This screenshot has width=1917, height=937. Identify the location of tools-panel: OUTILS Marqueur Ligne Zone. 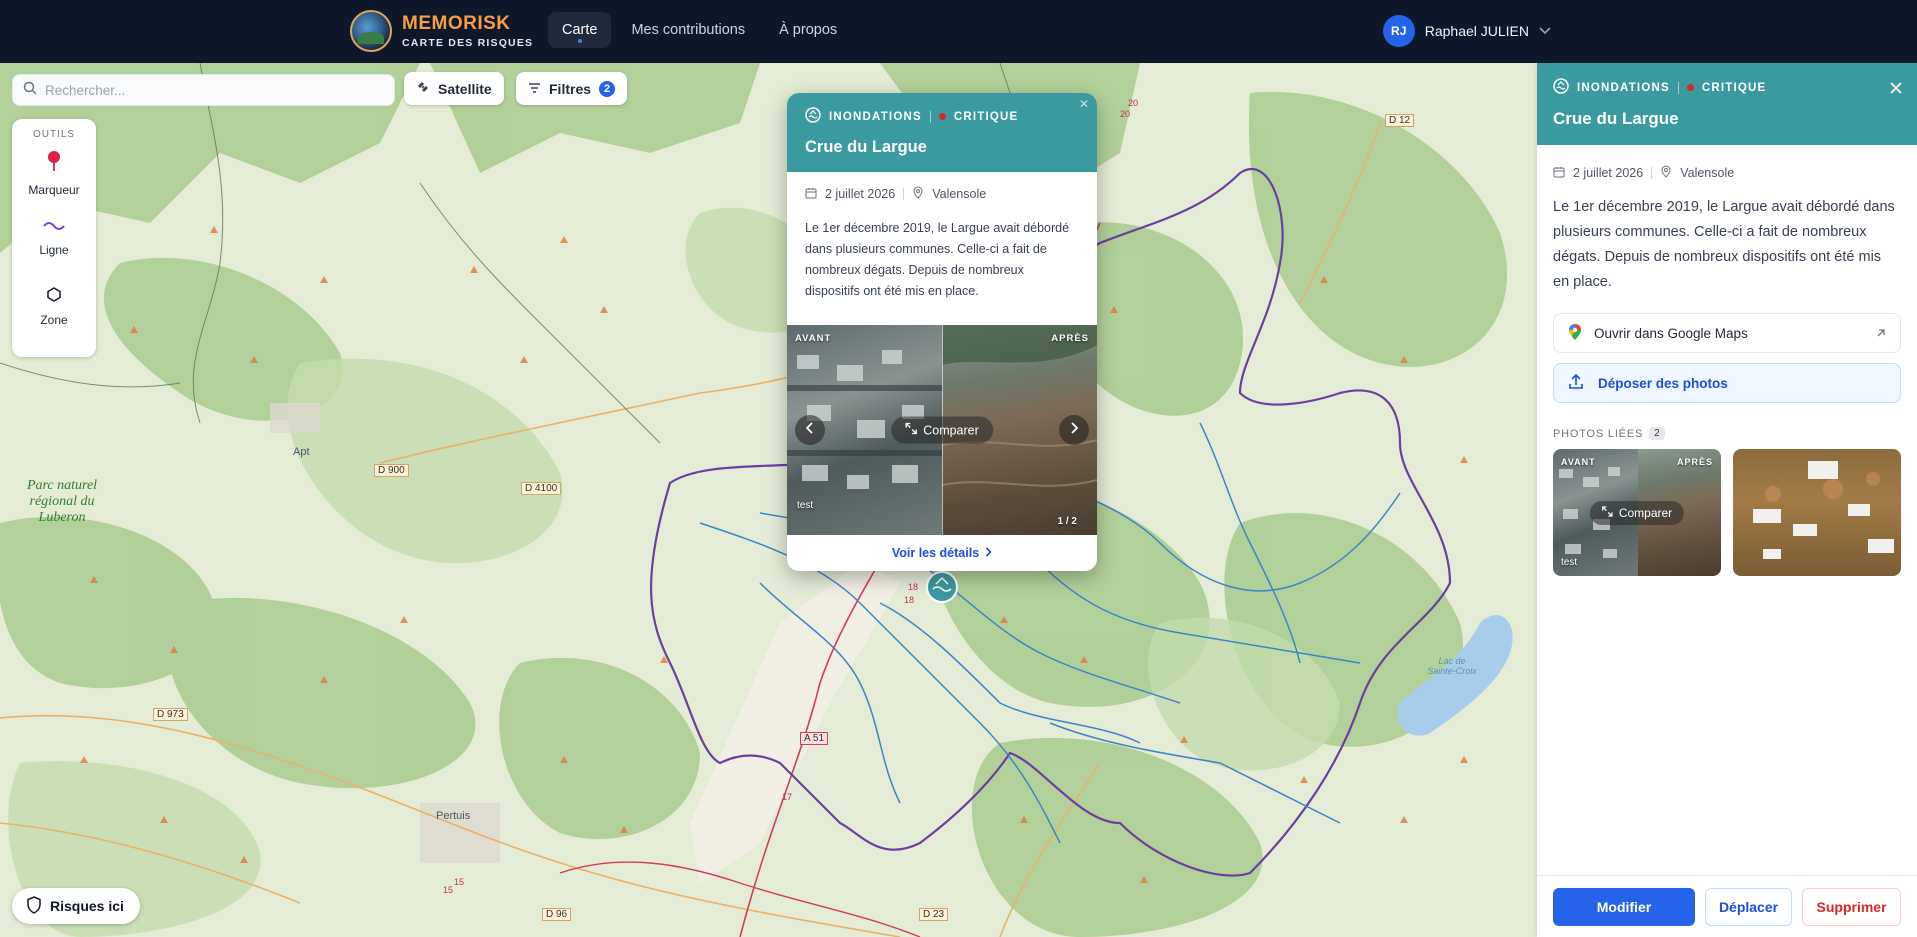
(54, 238).